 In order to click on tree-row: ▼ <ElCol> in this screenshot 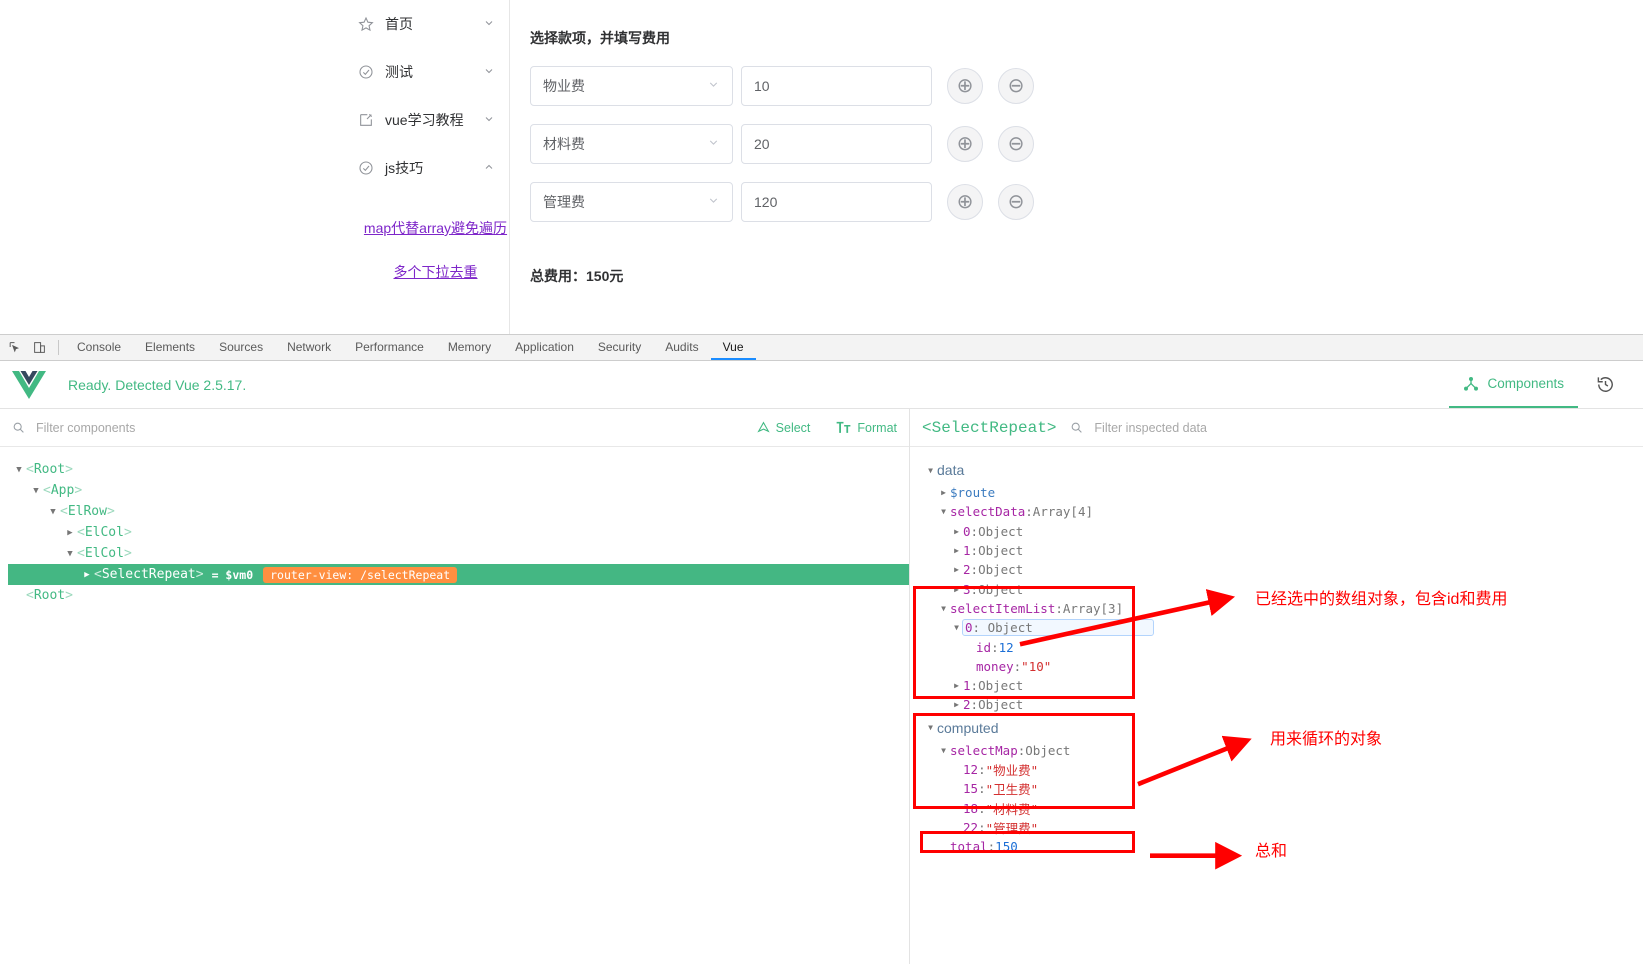, I will do `click(458, 553)`.